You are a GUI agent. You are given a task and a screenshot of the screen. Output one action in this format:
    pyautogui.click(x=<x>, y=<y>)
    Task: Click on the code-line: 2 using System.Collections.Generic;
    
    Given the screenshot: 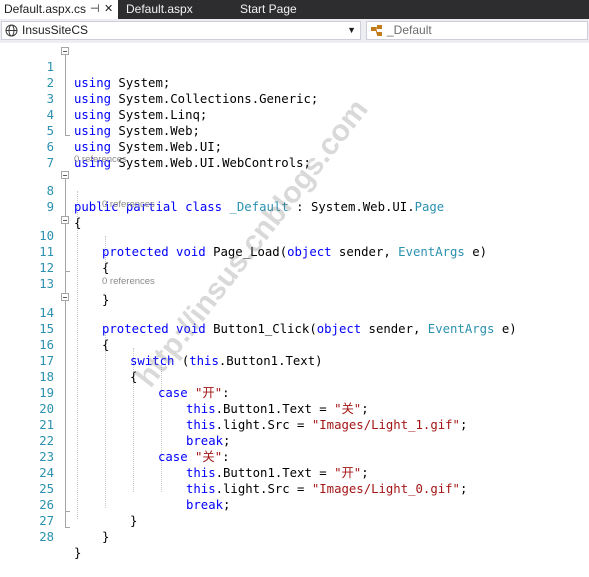 What is the action you would take?
    pyautogui.click(x=294, y=82)
    